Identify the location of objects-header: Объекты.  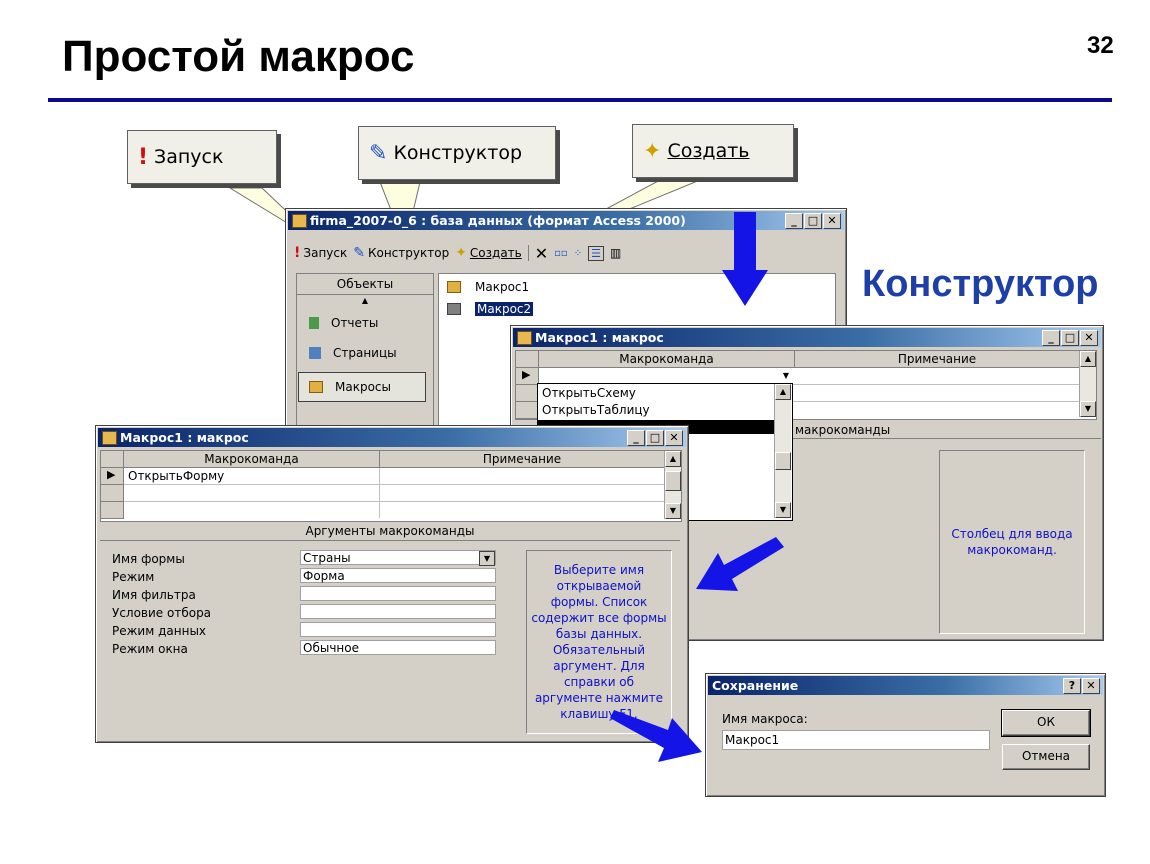
(365, 284).